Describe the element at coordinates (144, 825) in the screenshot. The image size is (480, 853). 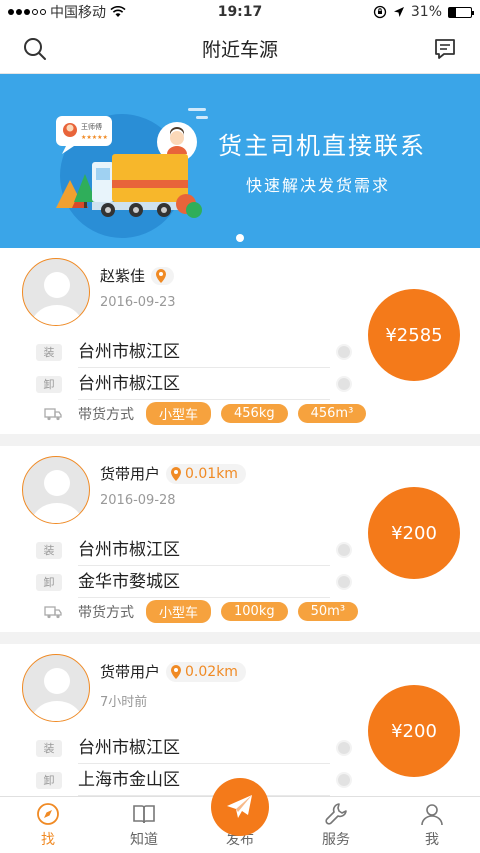
I see `tab-knowledge: 知道` at that location.